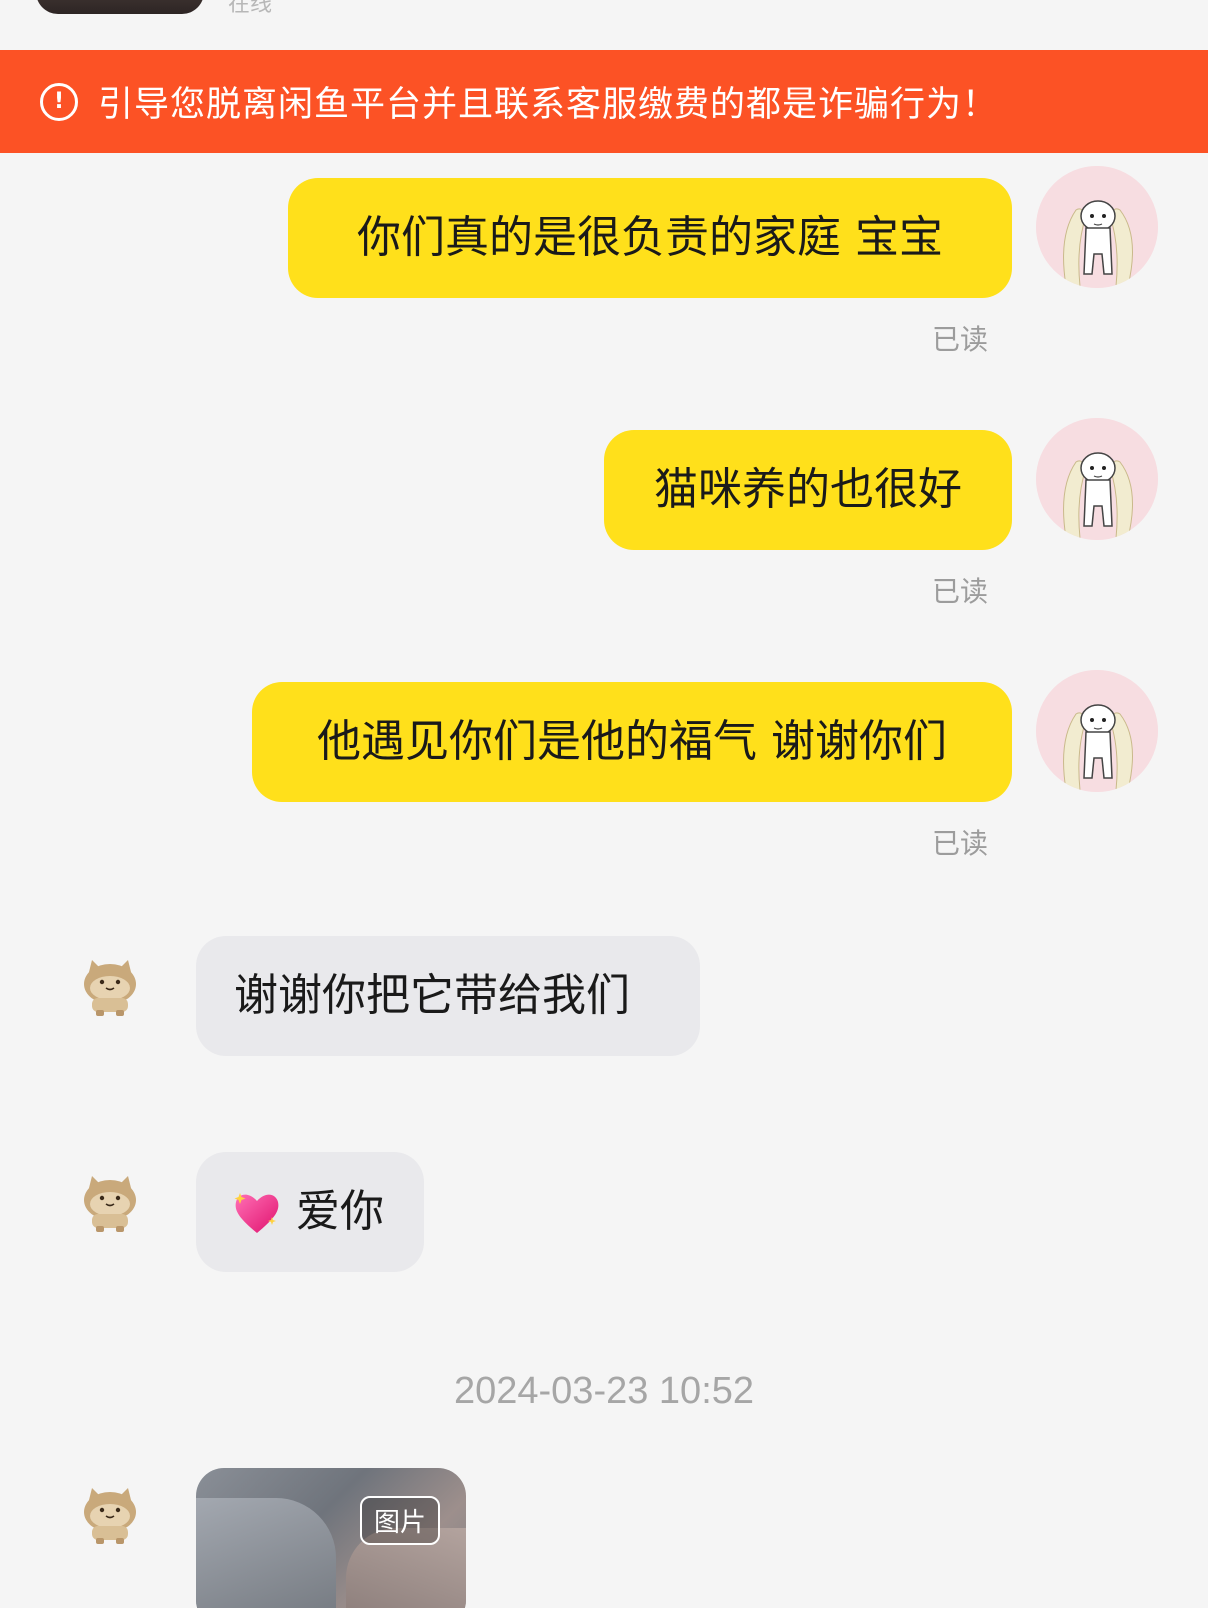 The image size is (1208, 1608). What do you see at coordinates (257, 1212) in the screenshot?
I see `sparkling-heart-icon` at bounding box center [257, 1212].